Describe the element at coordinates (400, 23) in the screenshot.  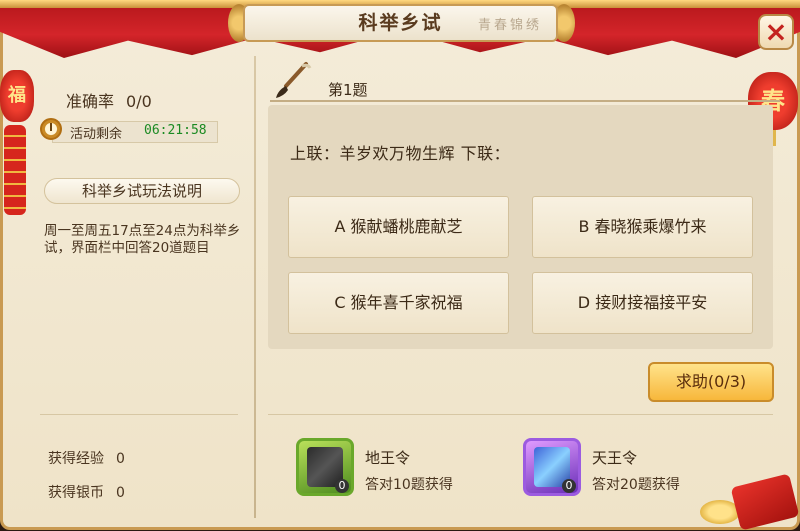
I see `title-plaque: 科举乡试 青春锦绣` at that location.